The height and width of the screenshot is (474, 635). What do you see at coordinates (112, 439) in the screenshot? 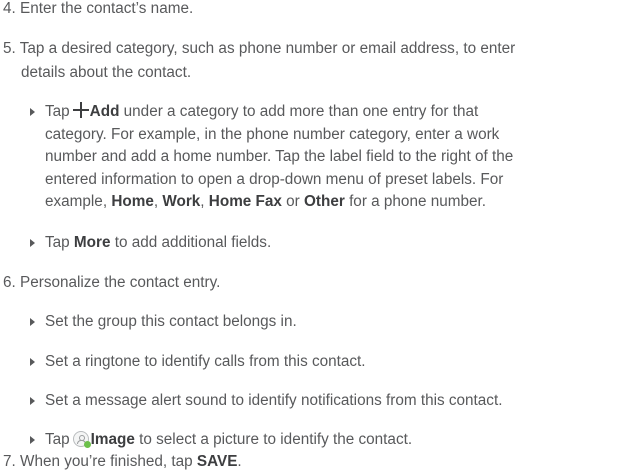
I see `image-label: Image` at bounding box center [112, 439].